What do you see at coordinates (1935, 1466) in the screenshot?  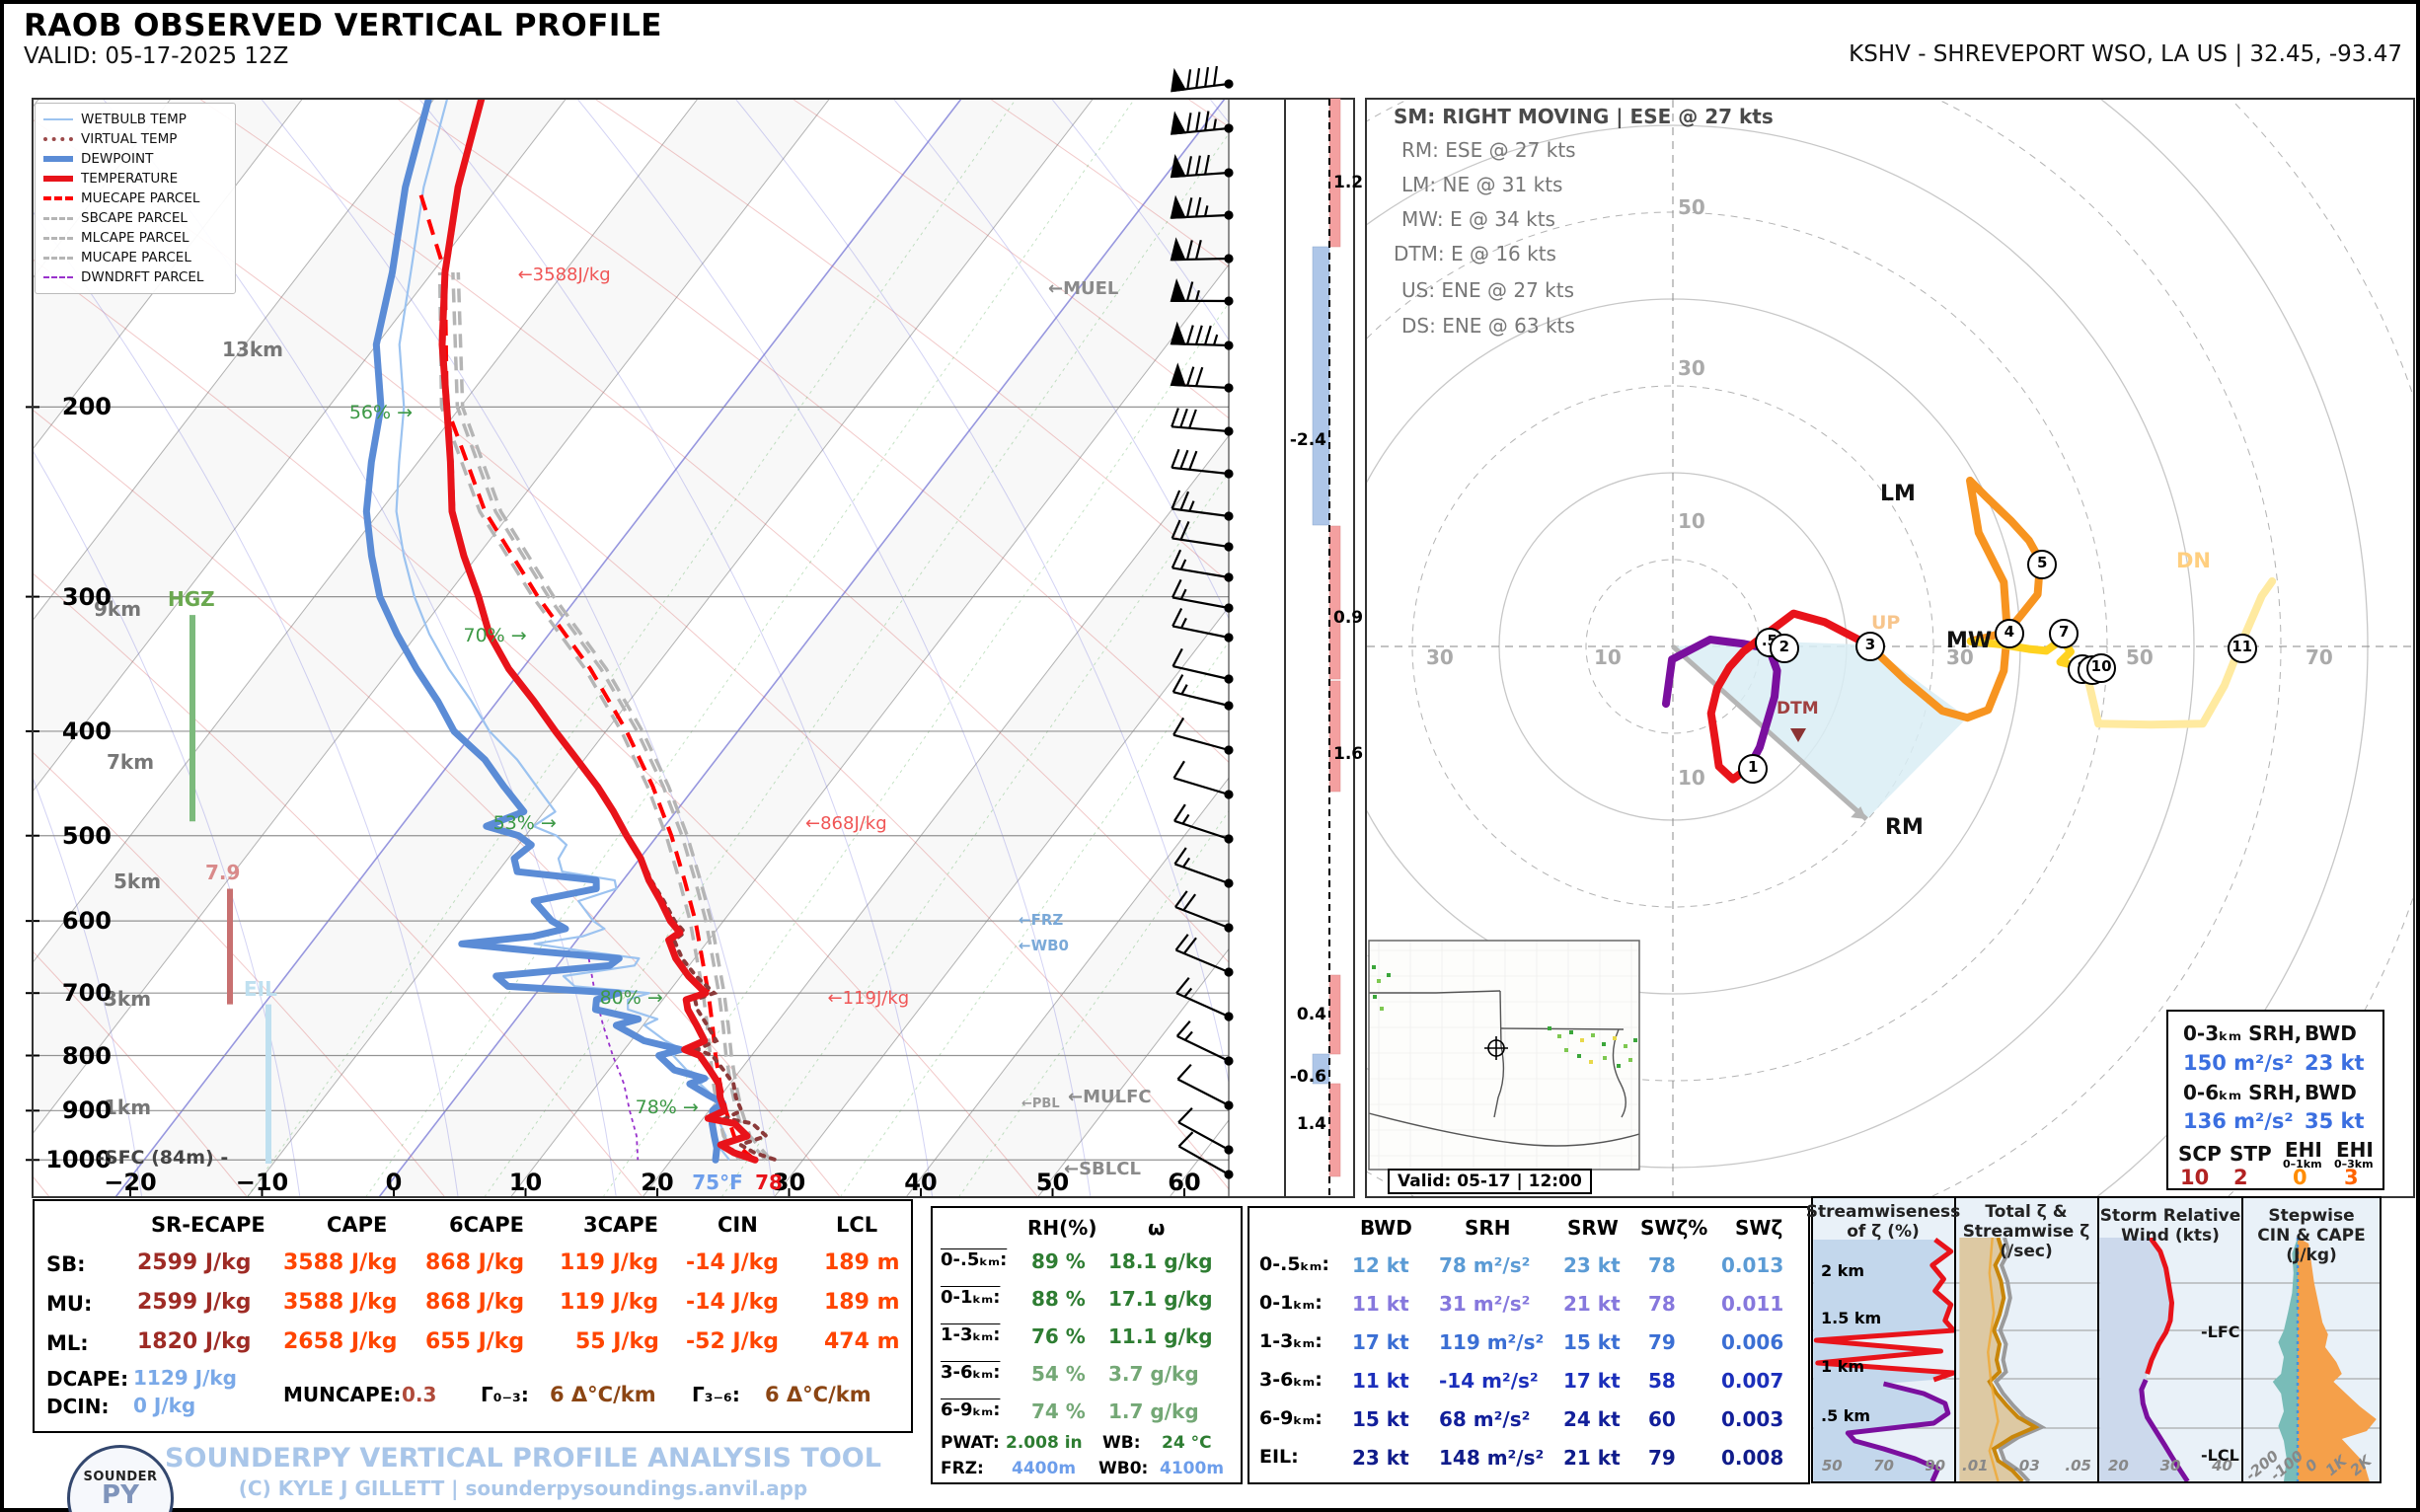 I see `mini-xtick: 90` at bounding box center [1935, 1466].